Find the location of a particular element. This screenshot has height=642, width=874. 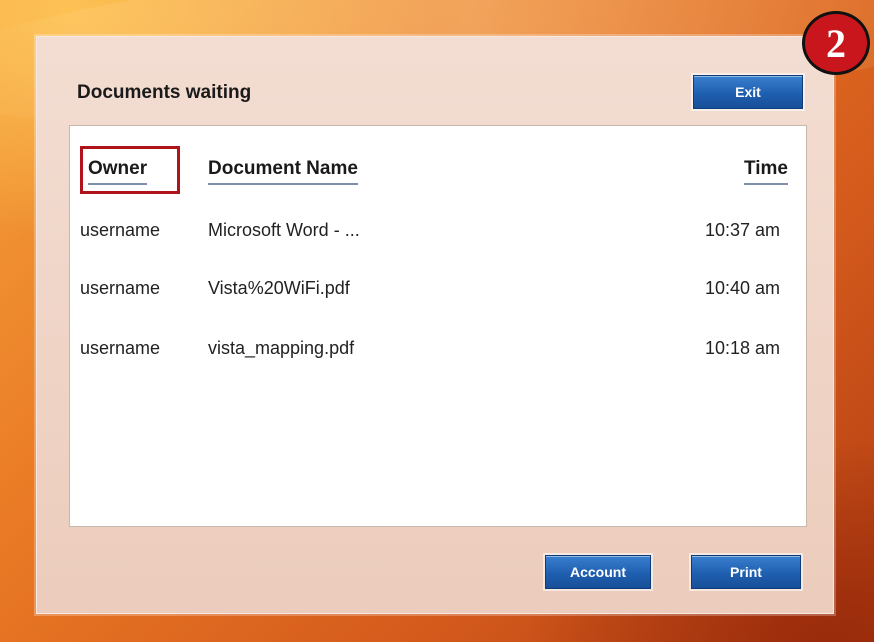

table-row: username Vista%20WiFi.pdf 10:40 am is located at coordinates (438, 289).